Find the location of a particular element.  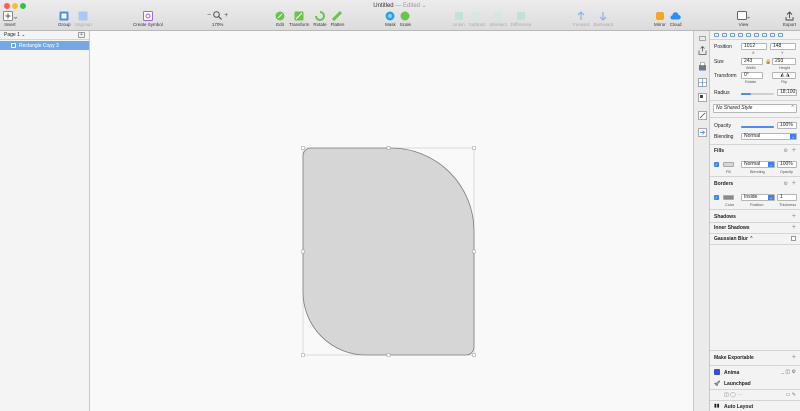

align-left-icon is located at coordinates (716, 35).